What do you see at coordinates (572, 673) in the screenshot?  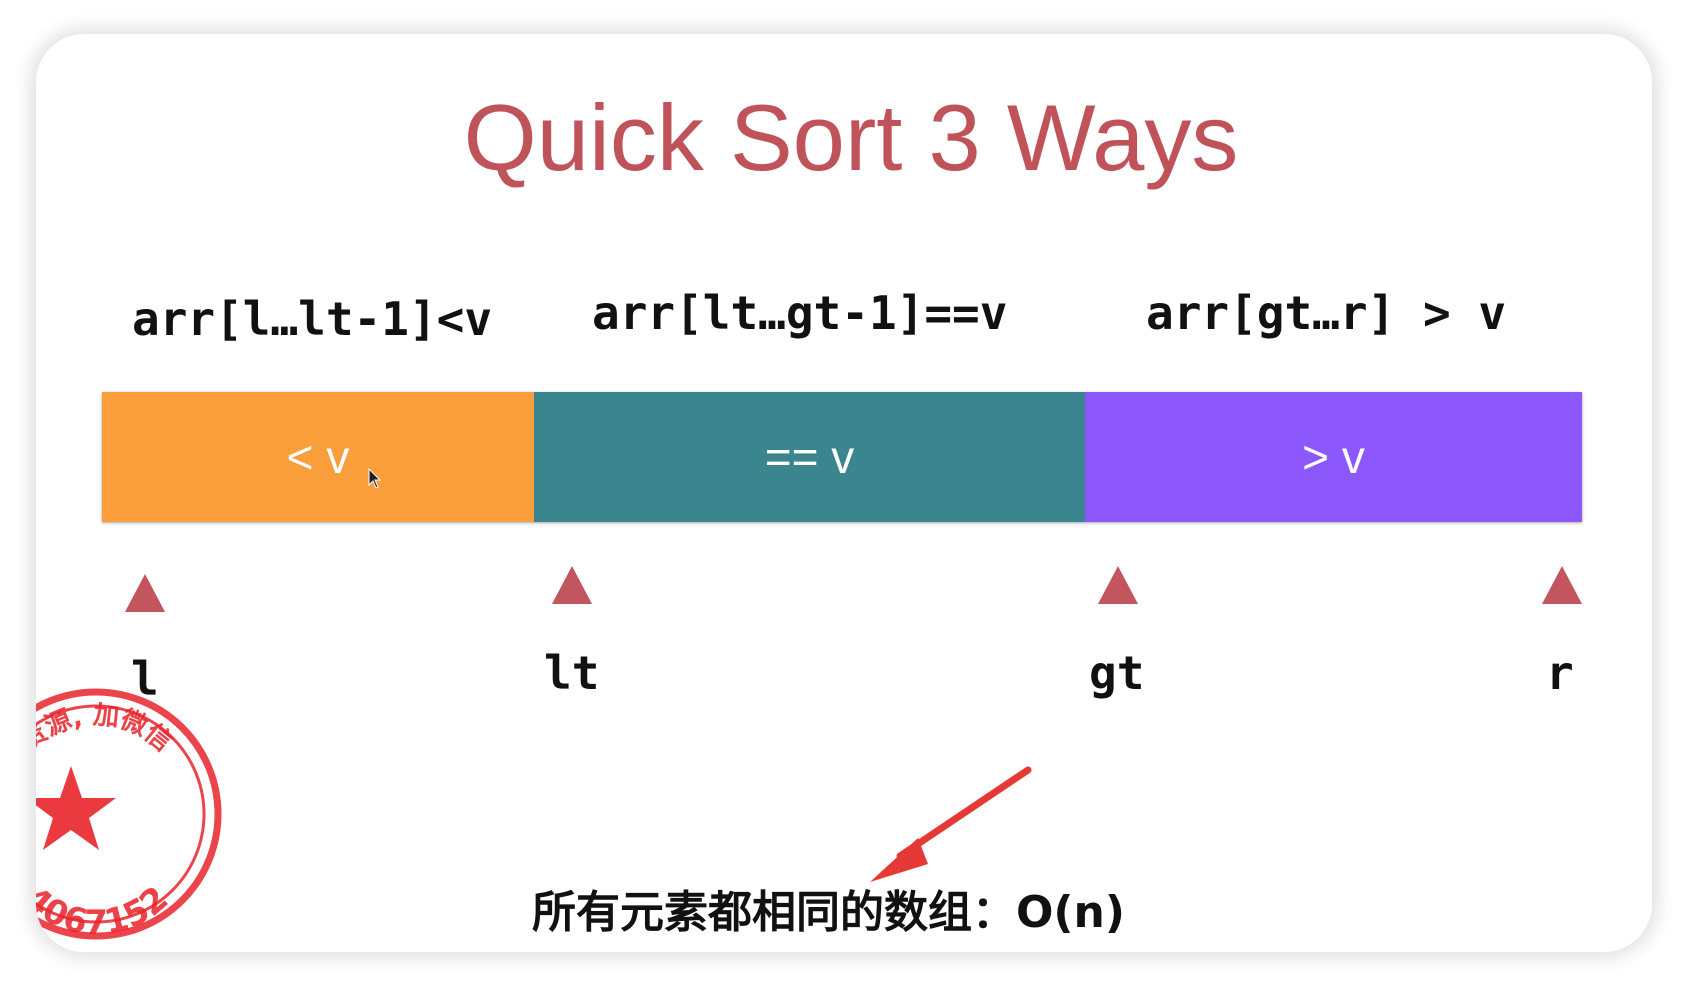 I see `pointer-label-lt: lt` at bounding box center [572, 673].